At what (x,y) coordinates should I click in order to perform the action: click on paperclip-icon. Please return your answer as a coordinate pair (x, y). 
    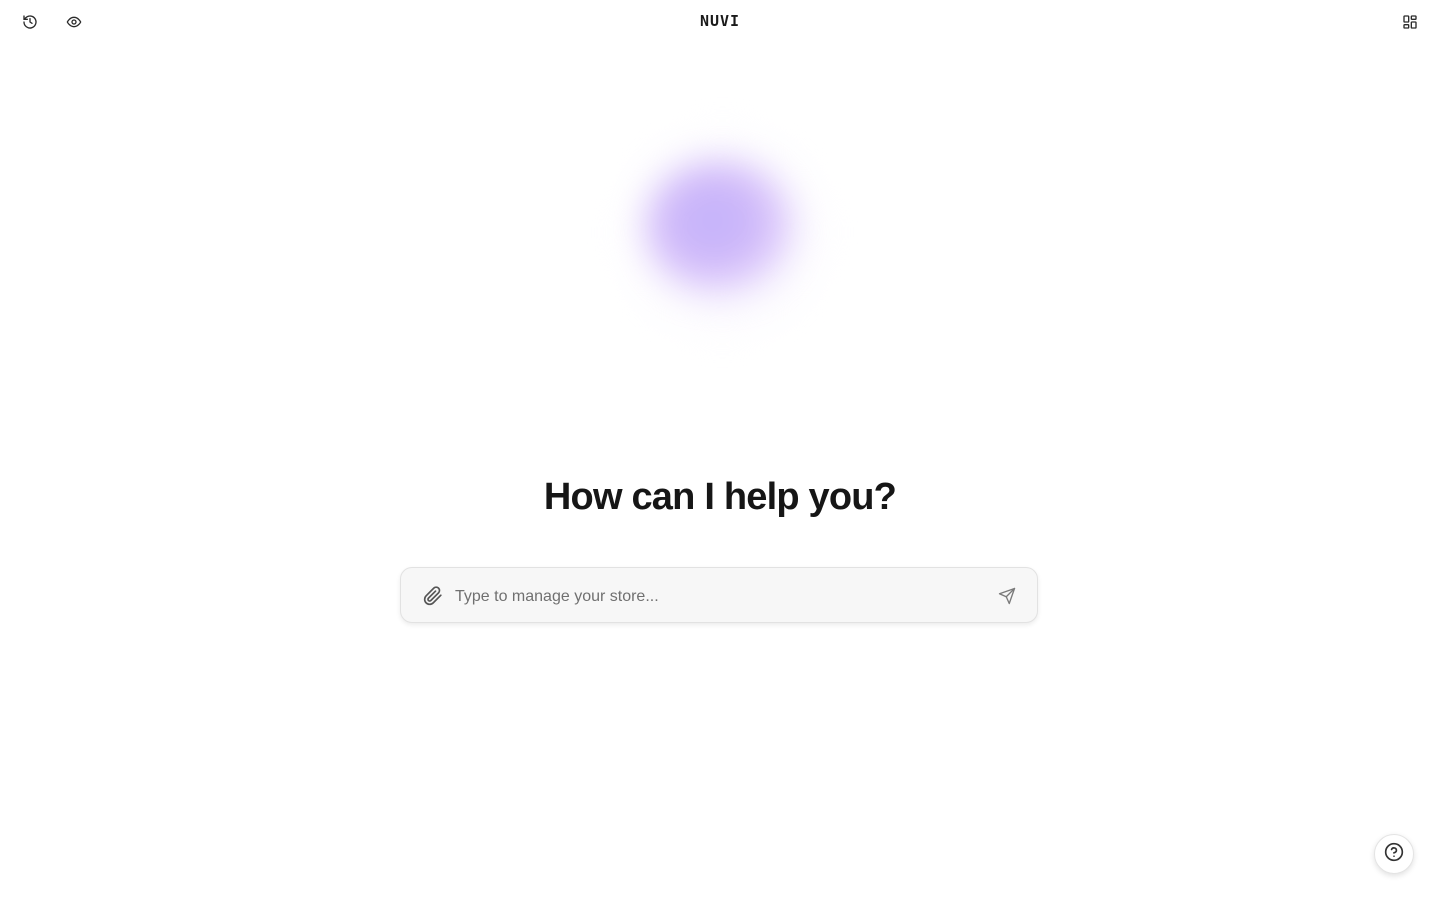
    Looking at the image, I should click on (433, 596).